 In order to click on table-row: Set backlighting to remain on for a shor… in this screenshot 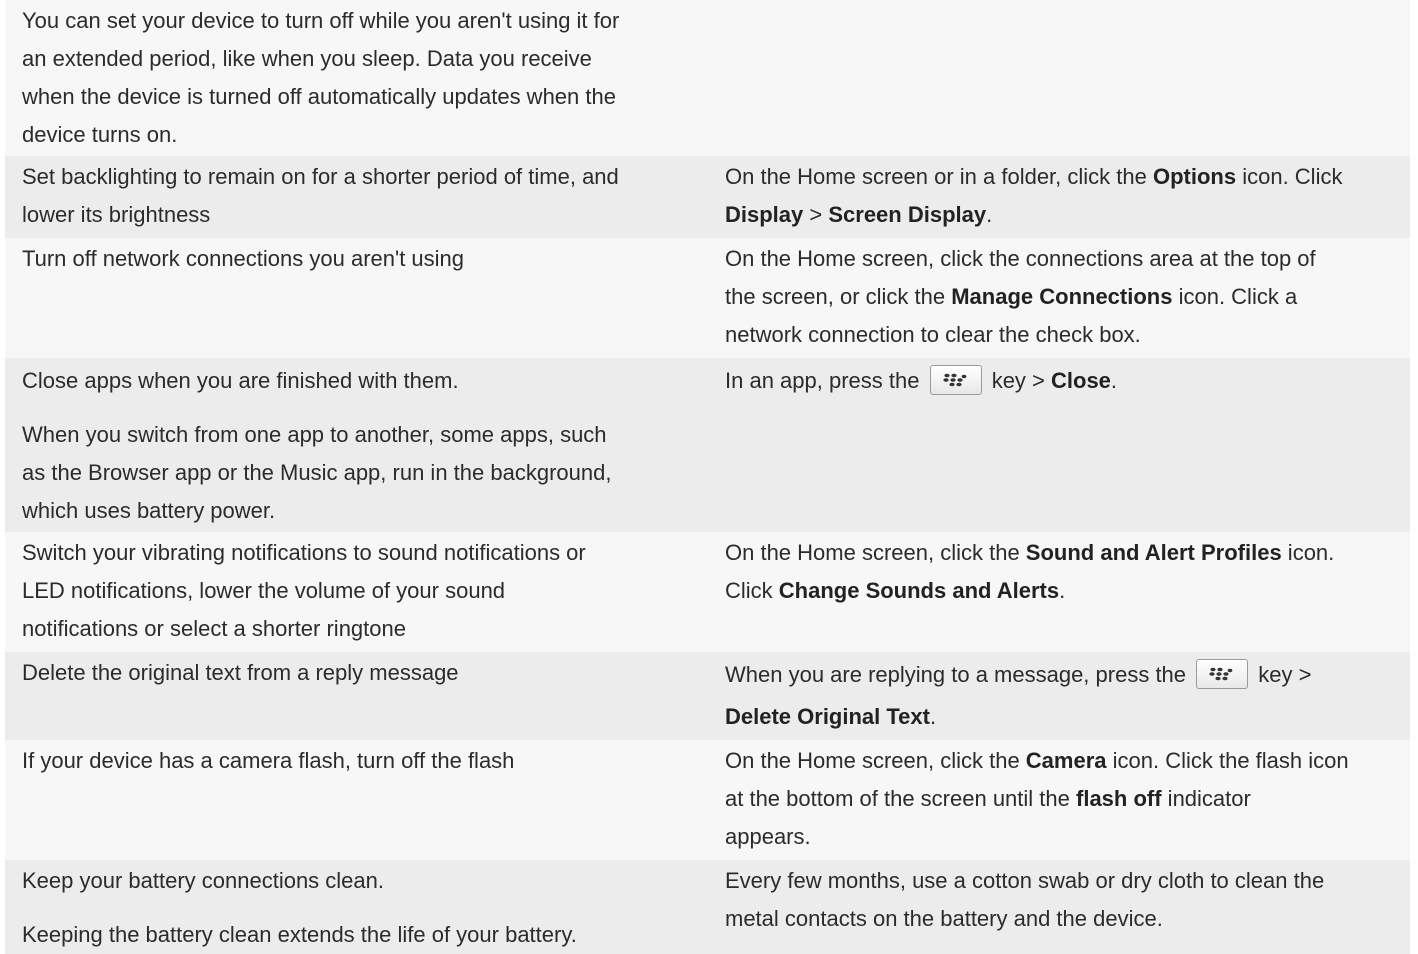, I will do `click(707, 197)`.